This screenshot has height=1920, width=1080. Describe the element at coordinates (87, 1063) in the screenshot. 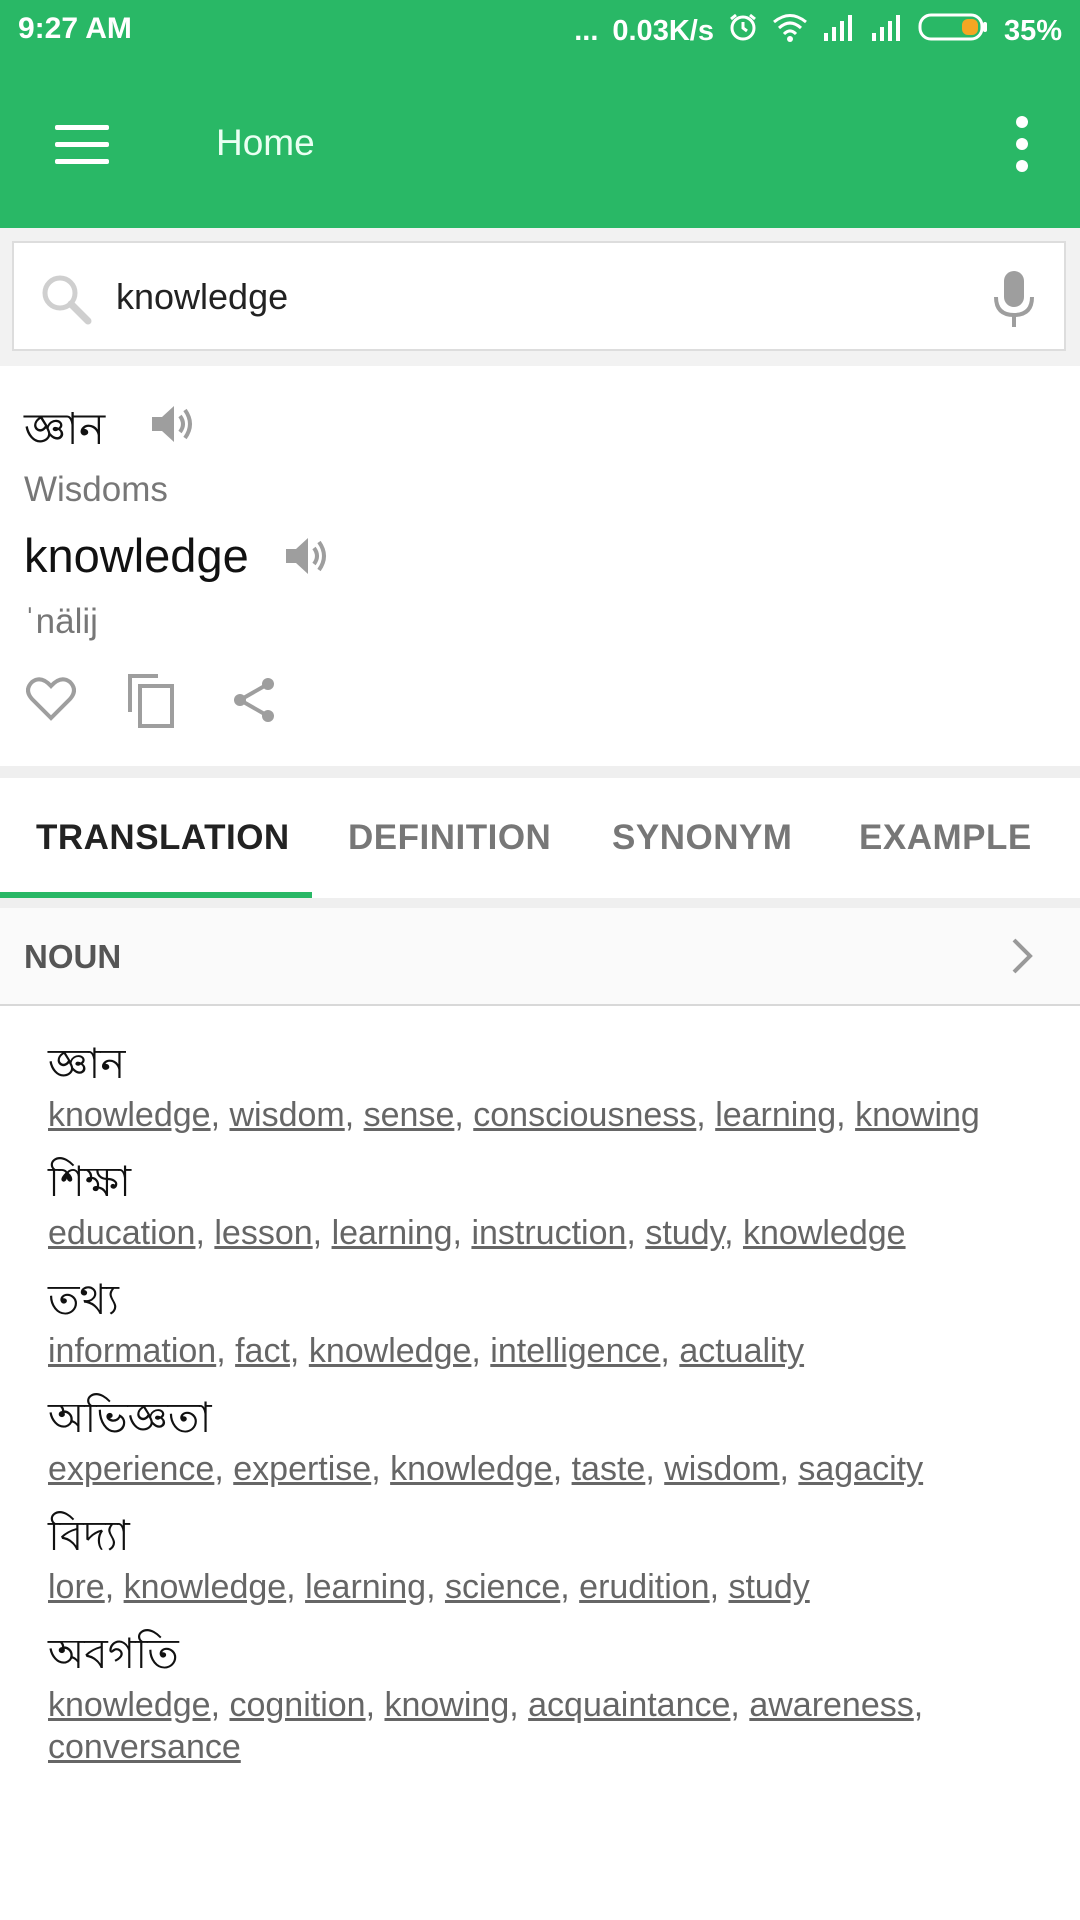

I see `translation-word: জ্ঞান` at that location.